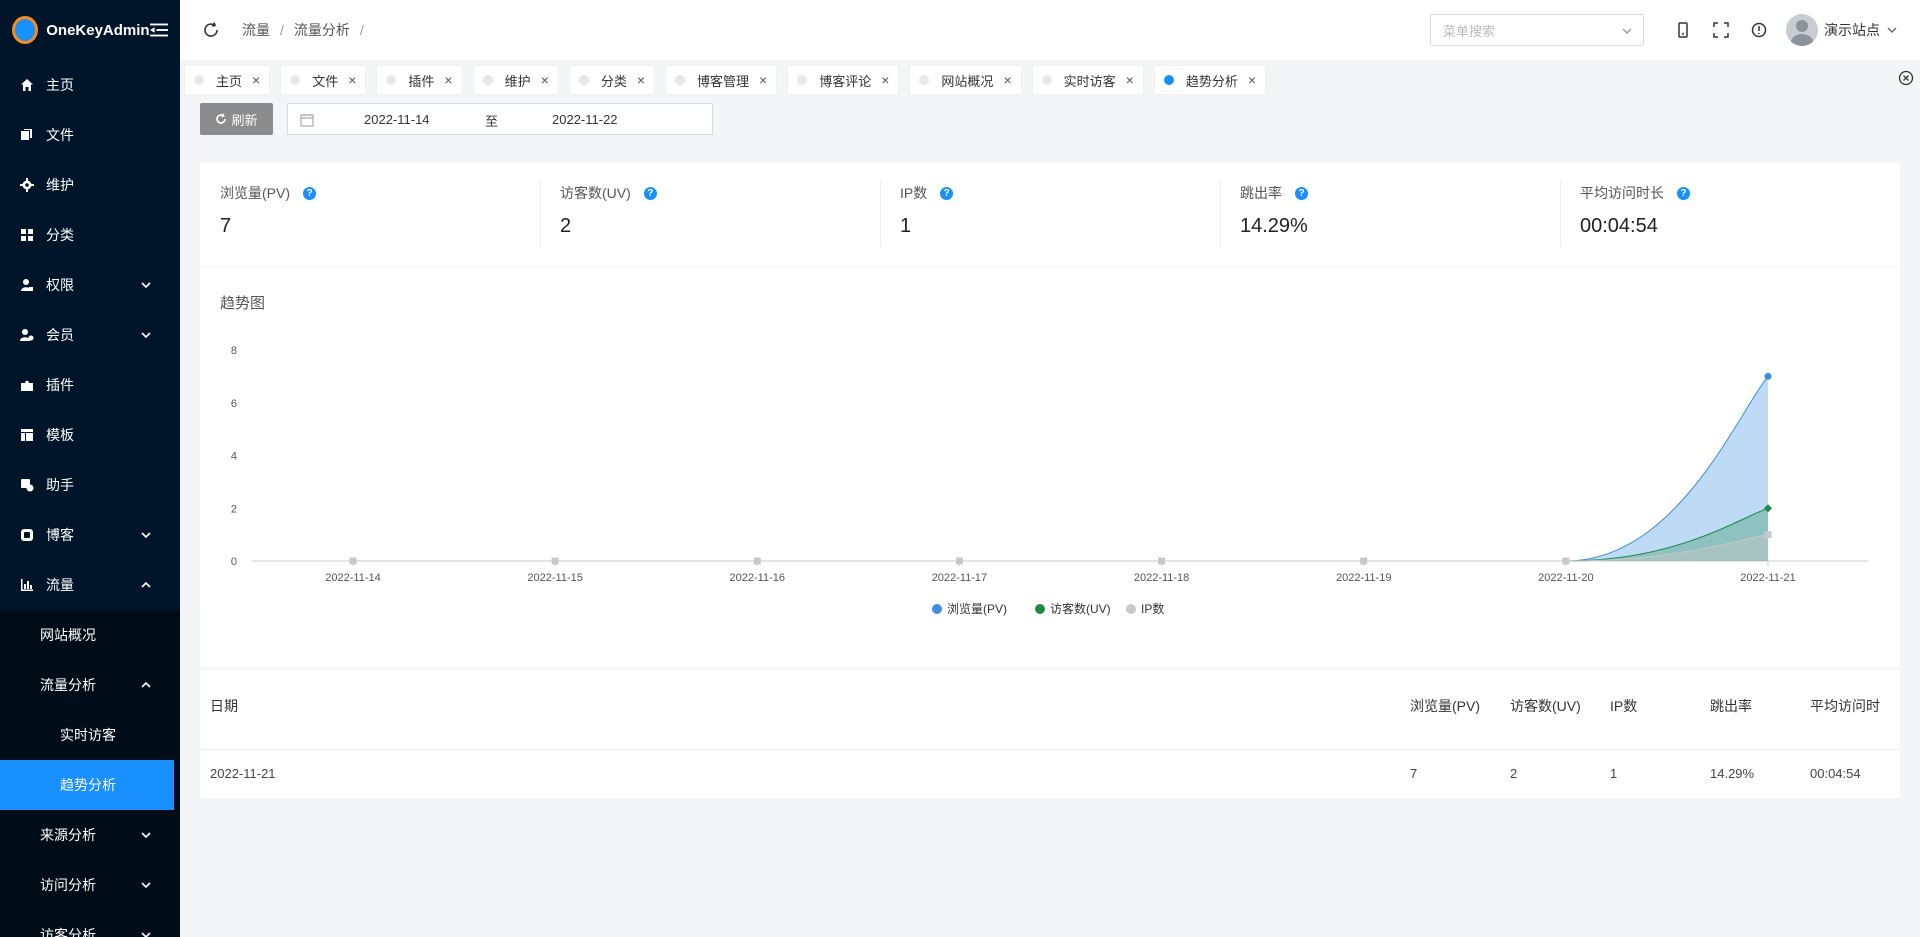 The width and height of the screenshot is (1920, 937). I want to click on sidebar-item-blog: 博客, so click(90, 535).